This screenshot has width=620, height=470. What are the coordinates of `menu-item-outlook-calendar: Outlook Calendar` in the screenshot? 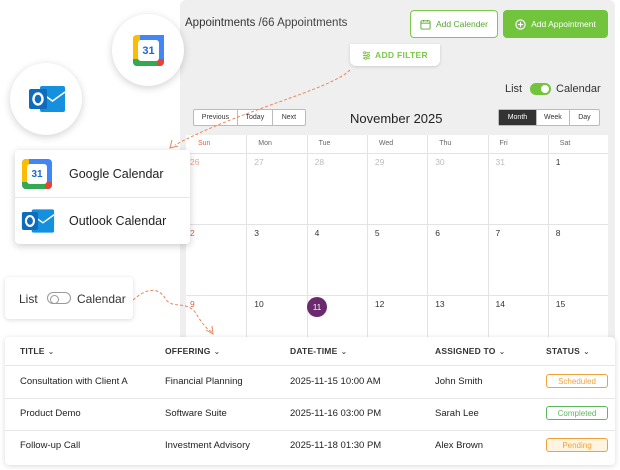 It's located at (102, 221).